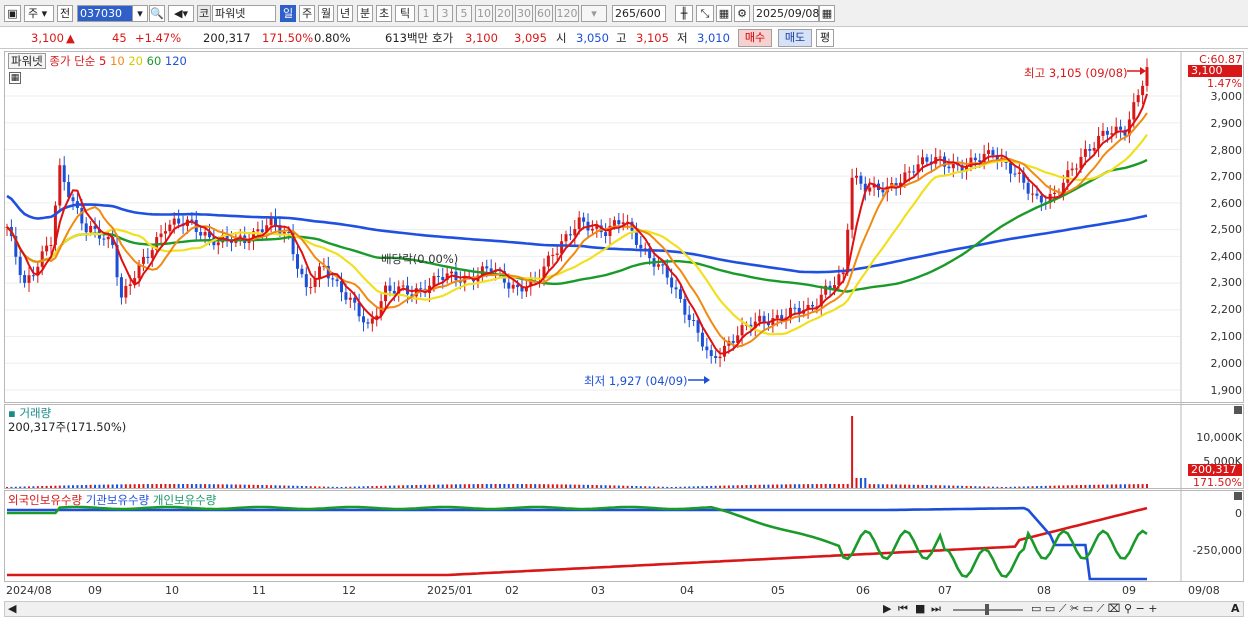 The image size is (1248, 621). What do you see at coordinates (12, 608) in the screenshot?
I see `scroll-left-icon: ◀` at bounding box center [12, 608].